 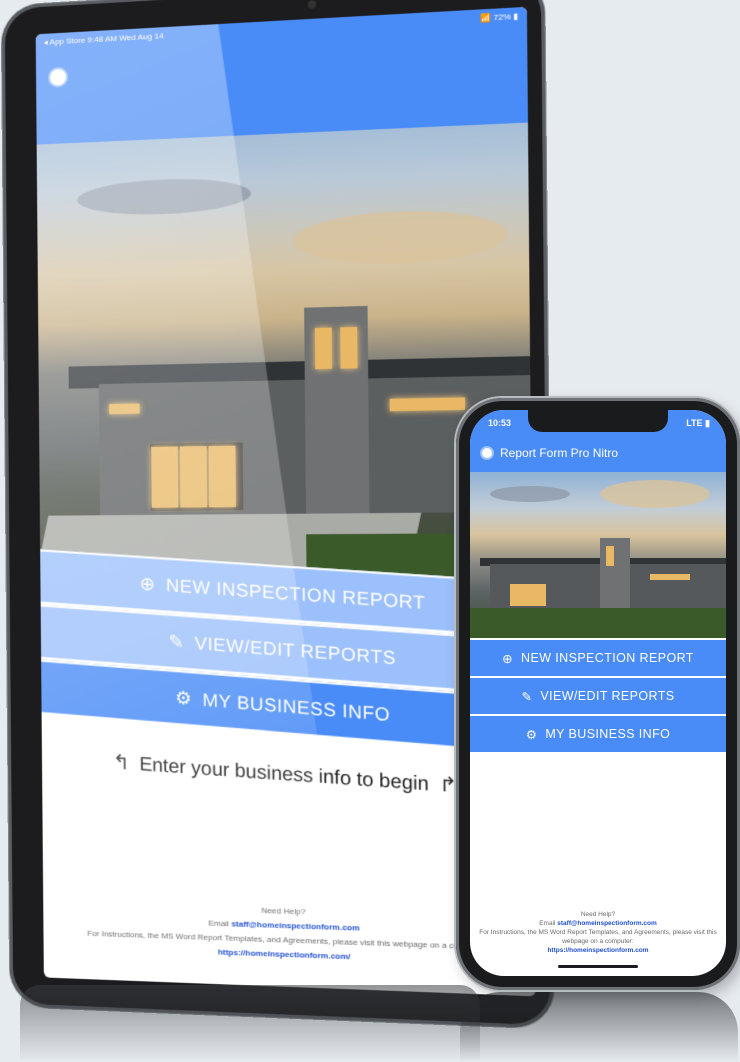 I want to click on phone-new-inspection-label: NEW INSPECTION REPORT, so click(x=607, y=658).